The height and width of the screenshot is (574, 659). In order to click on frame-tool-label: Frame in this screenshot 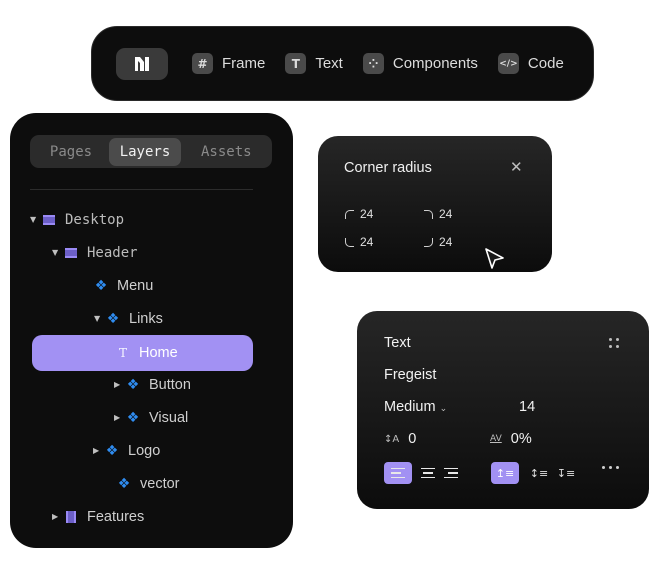, I will do `click(244, 63)`.